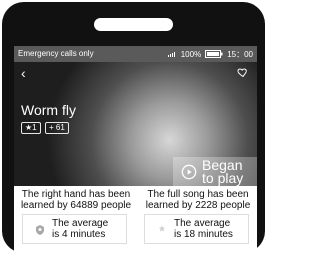  What do you see at coordinates (76, 194) in the screenshot?
I see `left-stat-line1: The right hand has been` at bounding box center [76, 194].